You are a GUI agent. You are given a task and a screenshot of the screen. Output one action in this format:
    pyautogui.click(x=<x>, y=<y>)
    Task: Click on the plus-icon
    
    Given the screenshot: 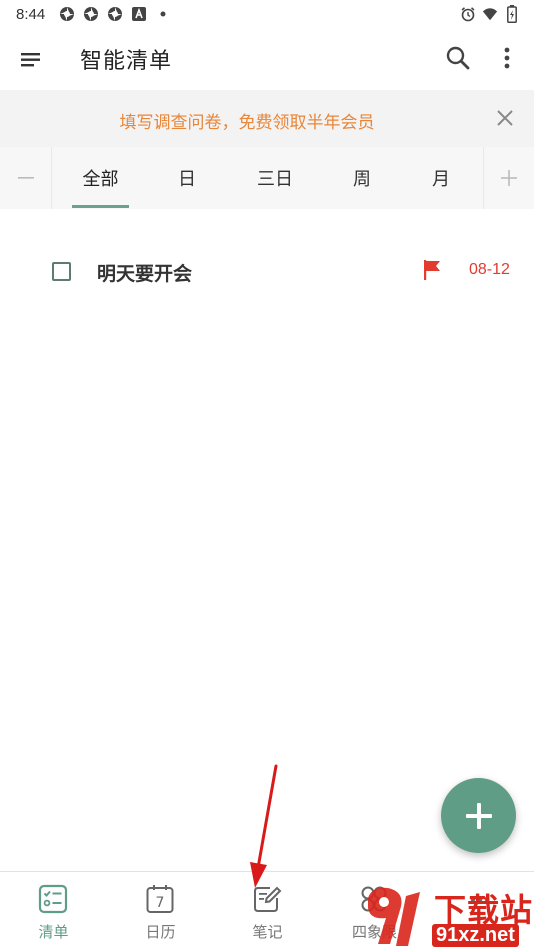 What is the action you would take?
    pyautogui.click(x=478, y=815)
    